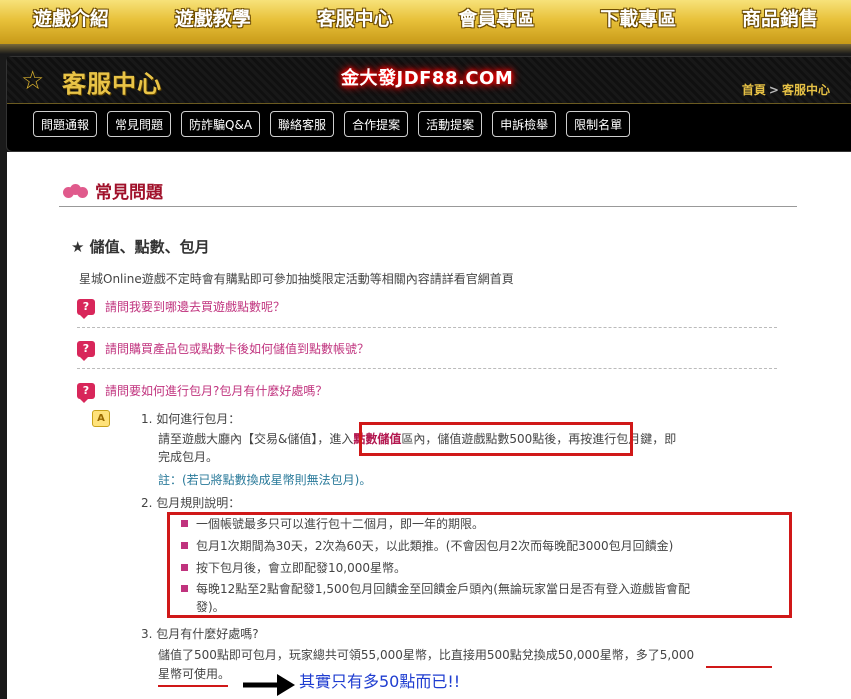 The image size is (851, 699). I want to click on breadcrumb-current: 客服中心, so click(806, 90).